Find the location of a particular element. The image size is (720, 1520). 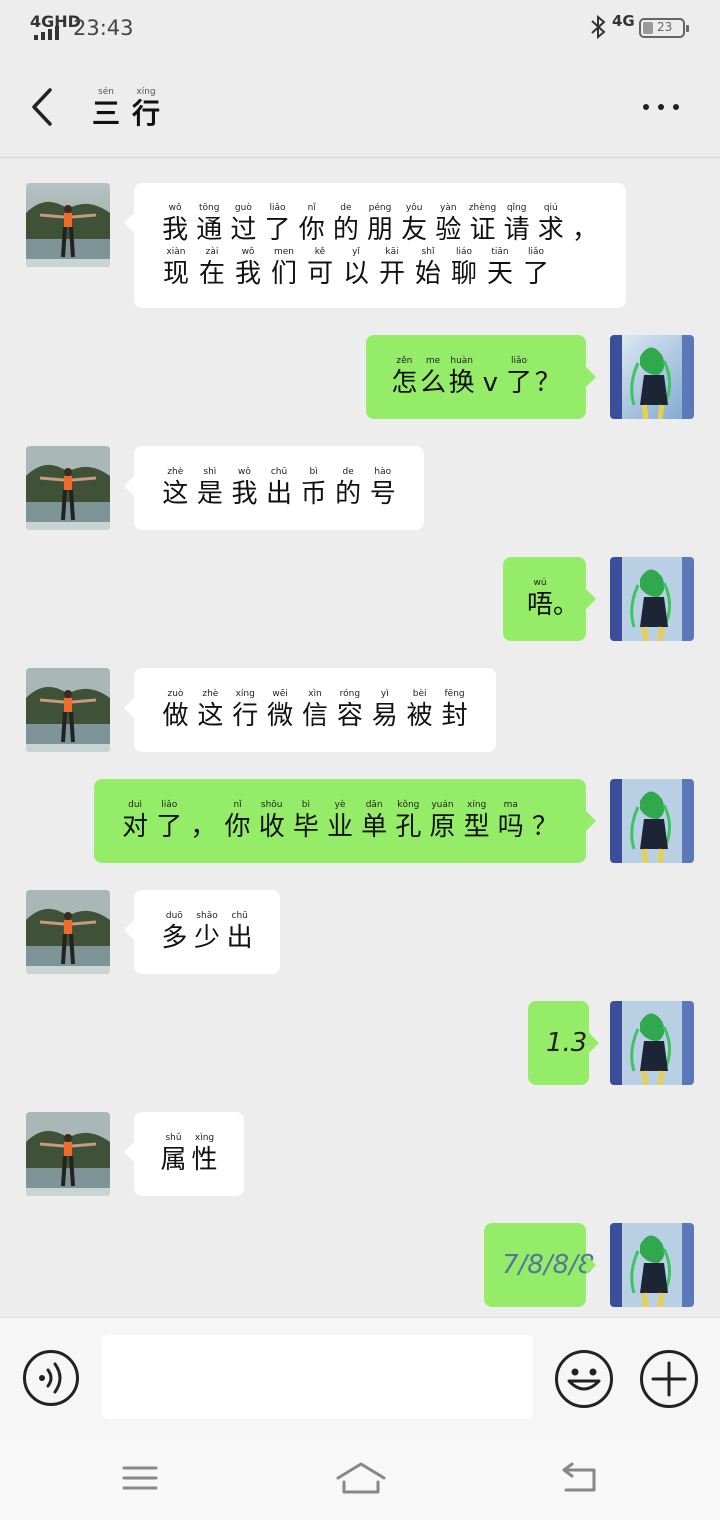

ruby-char: duì 对 is located at coordinates (135, 821).